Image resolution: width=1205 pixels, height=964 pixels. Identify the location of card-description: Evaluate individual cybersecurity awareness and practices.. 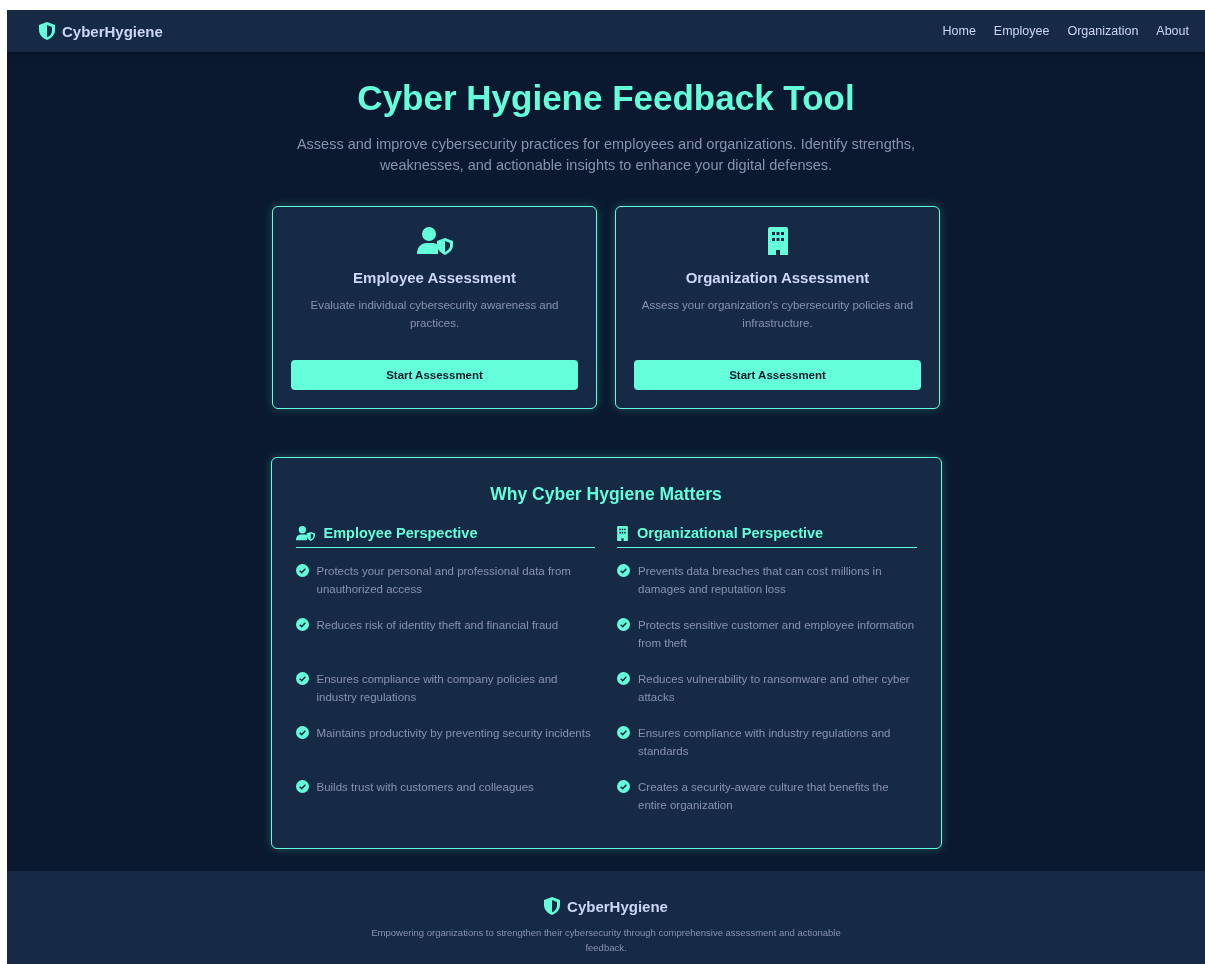
(434, 314).